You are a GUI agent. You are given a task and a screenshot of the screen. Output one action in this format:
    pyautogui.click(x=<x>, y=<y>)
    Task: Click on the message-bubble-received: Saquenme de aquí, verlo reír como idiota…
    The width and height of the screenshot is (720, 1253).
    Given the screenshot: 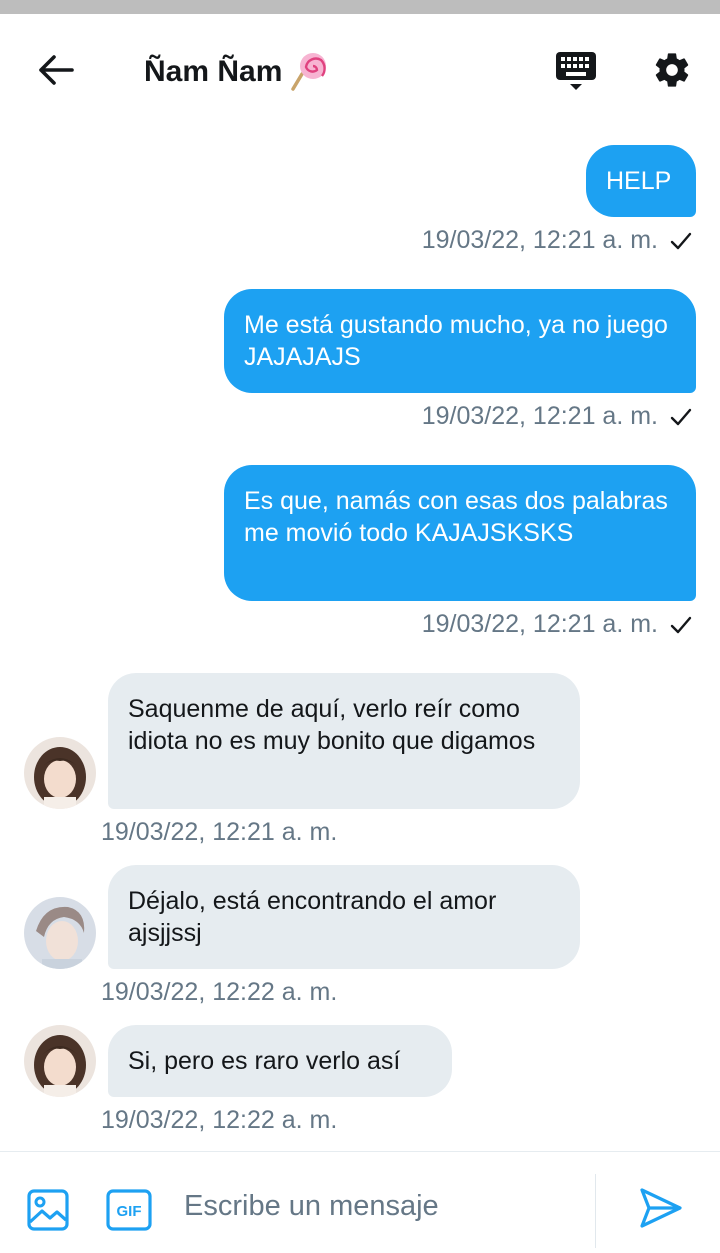 What is the action you would take?
    pyautogui.click(x=344, y=741)
    